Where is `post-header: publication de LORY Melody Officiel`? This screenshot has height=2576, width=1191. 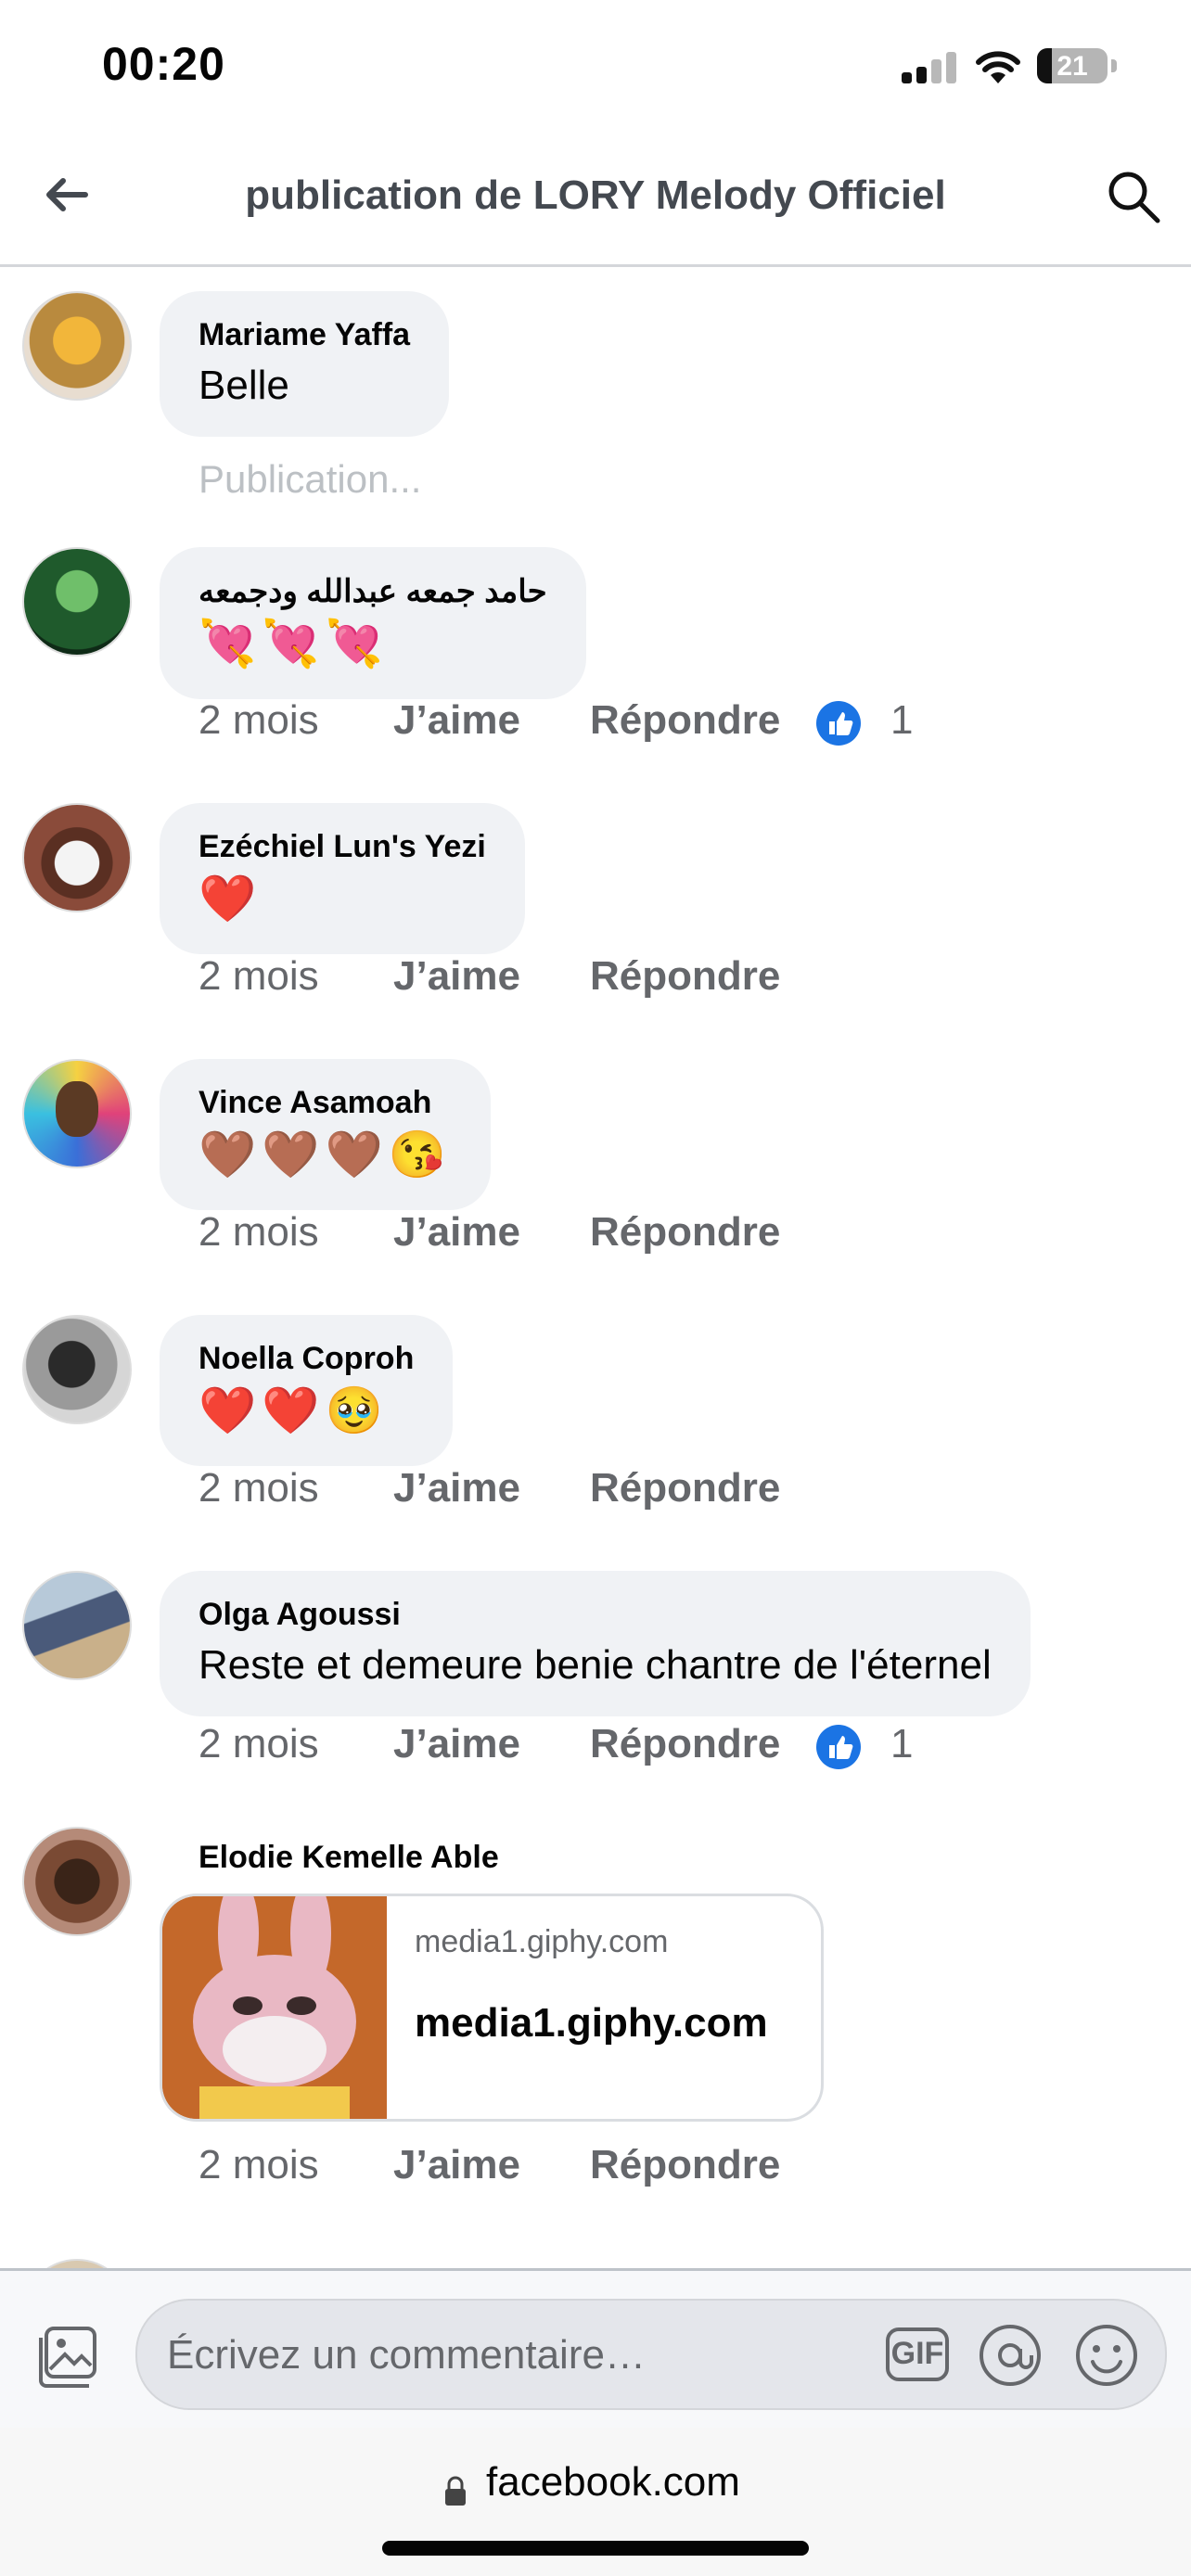 post-header: publication de LORY Melody Officiel is located at coordinates (595, 198).